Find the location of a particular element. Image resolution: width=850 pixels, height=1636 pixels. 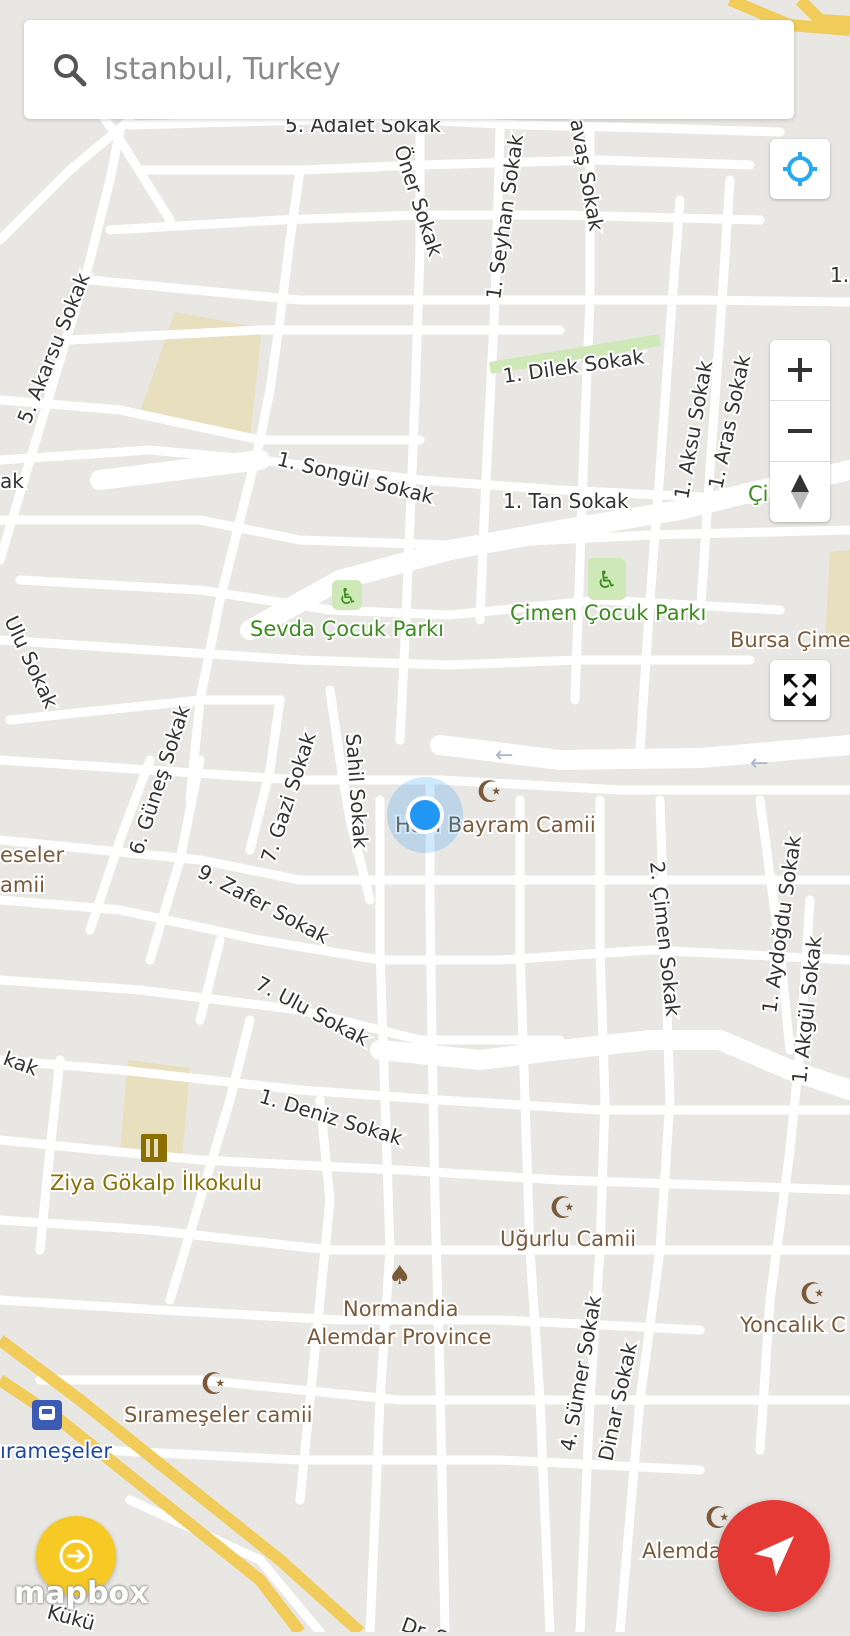

street-label: ak is located at coordinates (12, 481).